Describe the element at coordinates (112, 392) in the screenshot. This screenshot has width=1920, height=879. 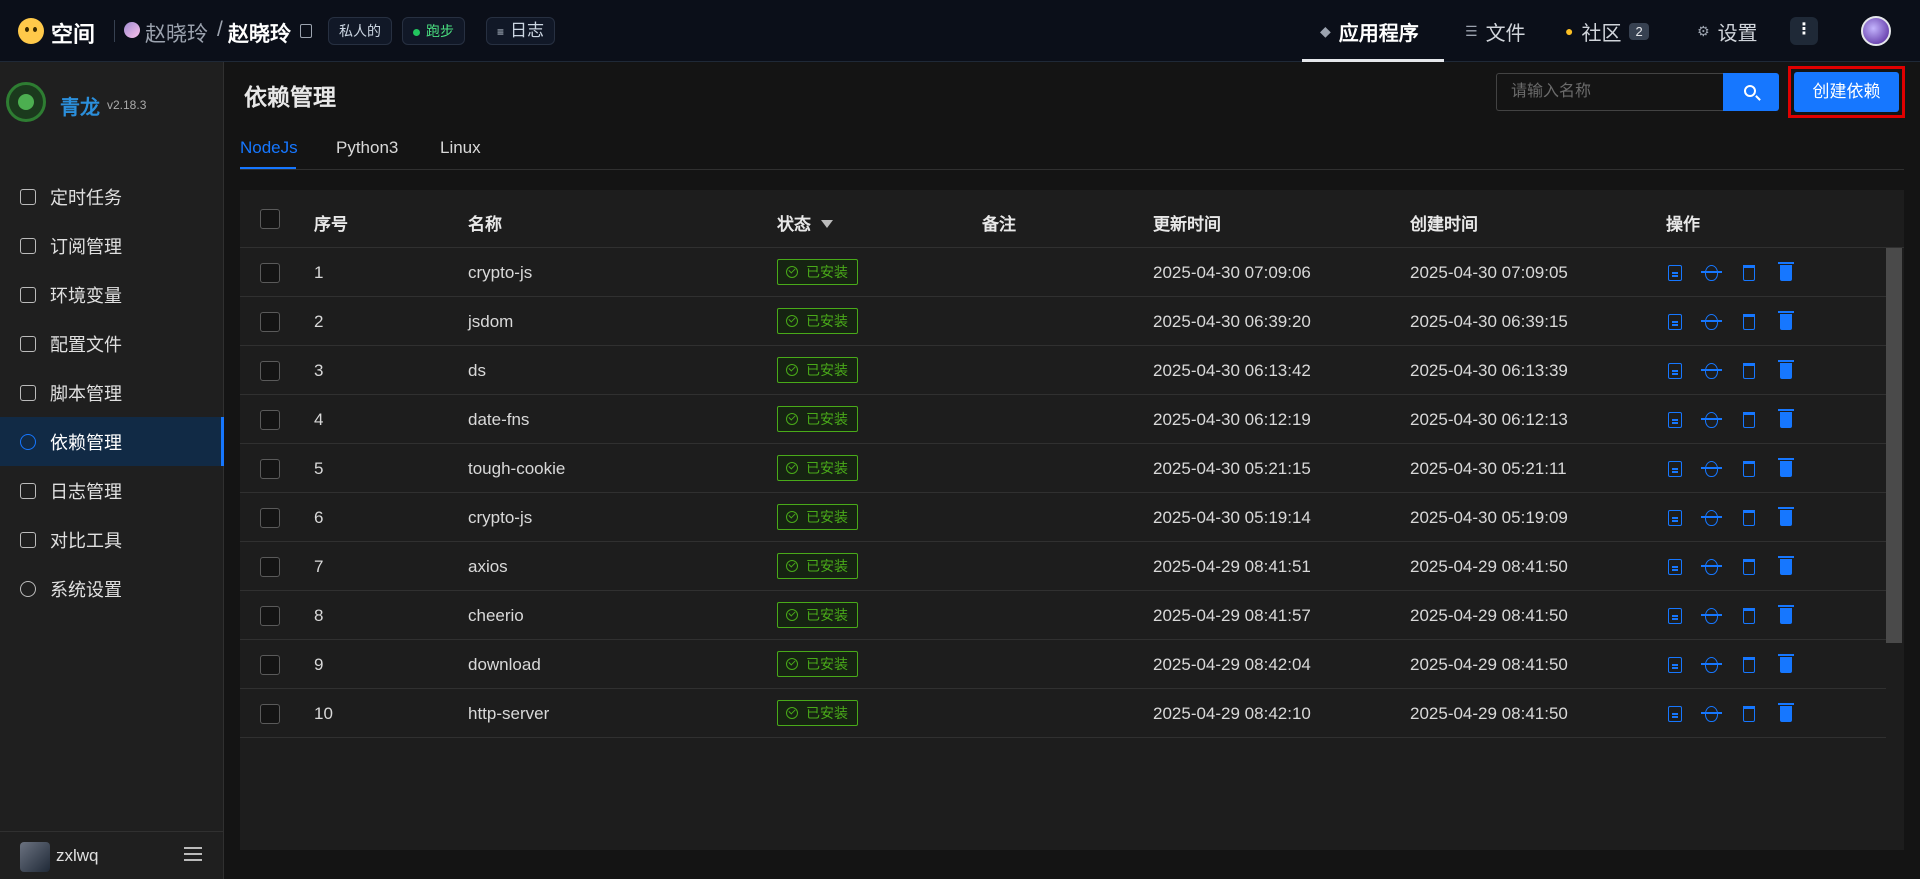
I see `sidebar-item-scripts: 脚本管理` at that location.